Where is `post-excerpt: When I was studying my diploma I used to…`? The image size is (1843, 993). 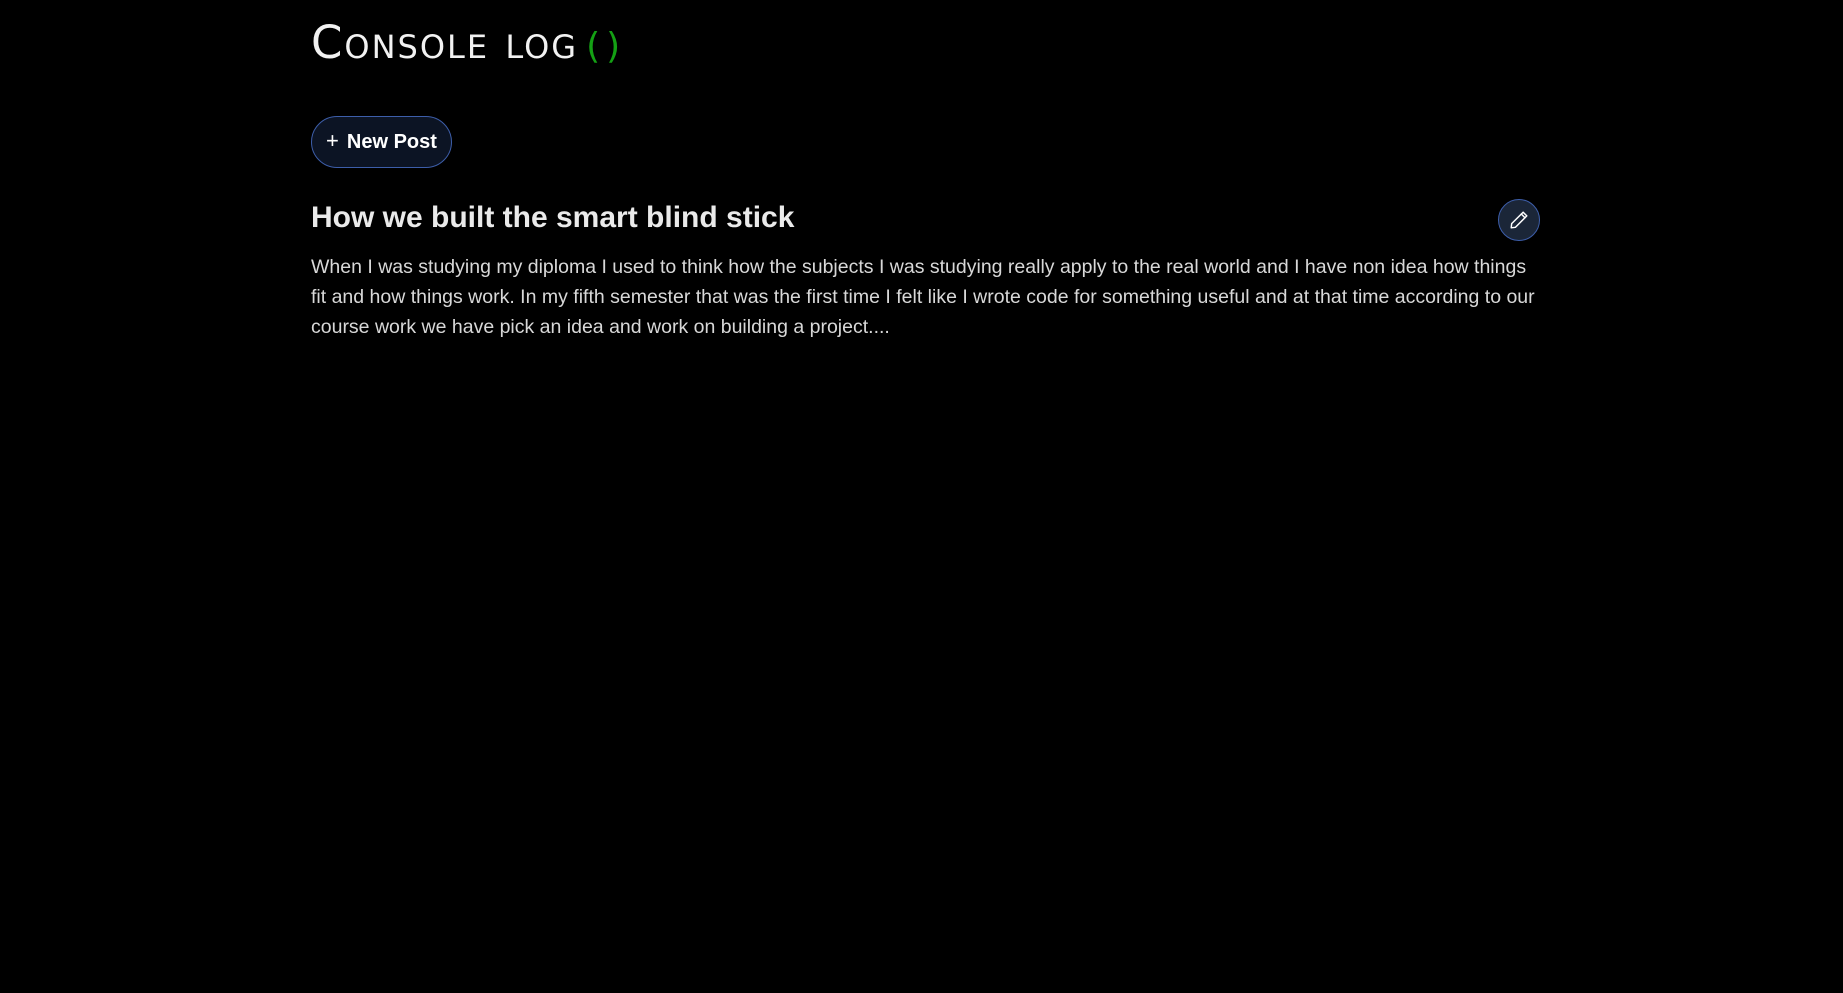 post-excerpt: When I was studying my diploma I used to… is located at coordinates (923, 297).